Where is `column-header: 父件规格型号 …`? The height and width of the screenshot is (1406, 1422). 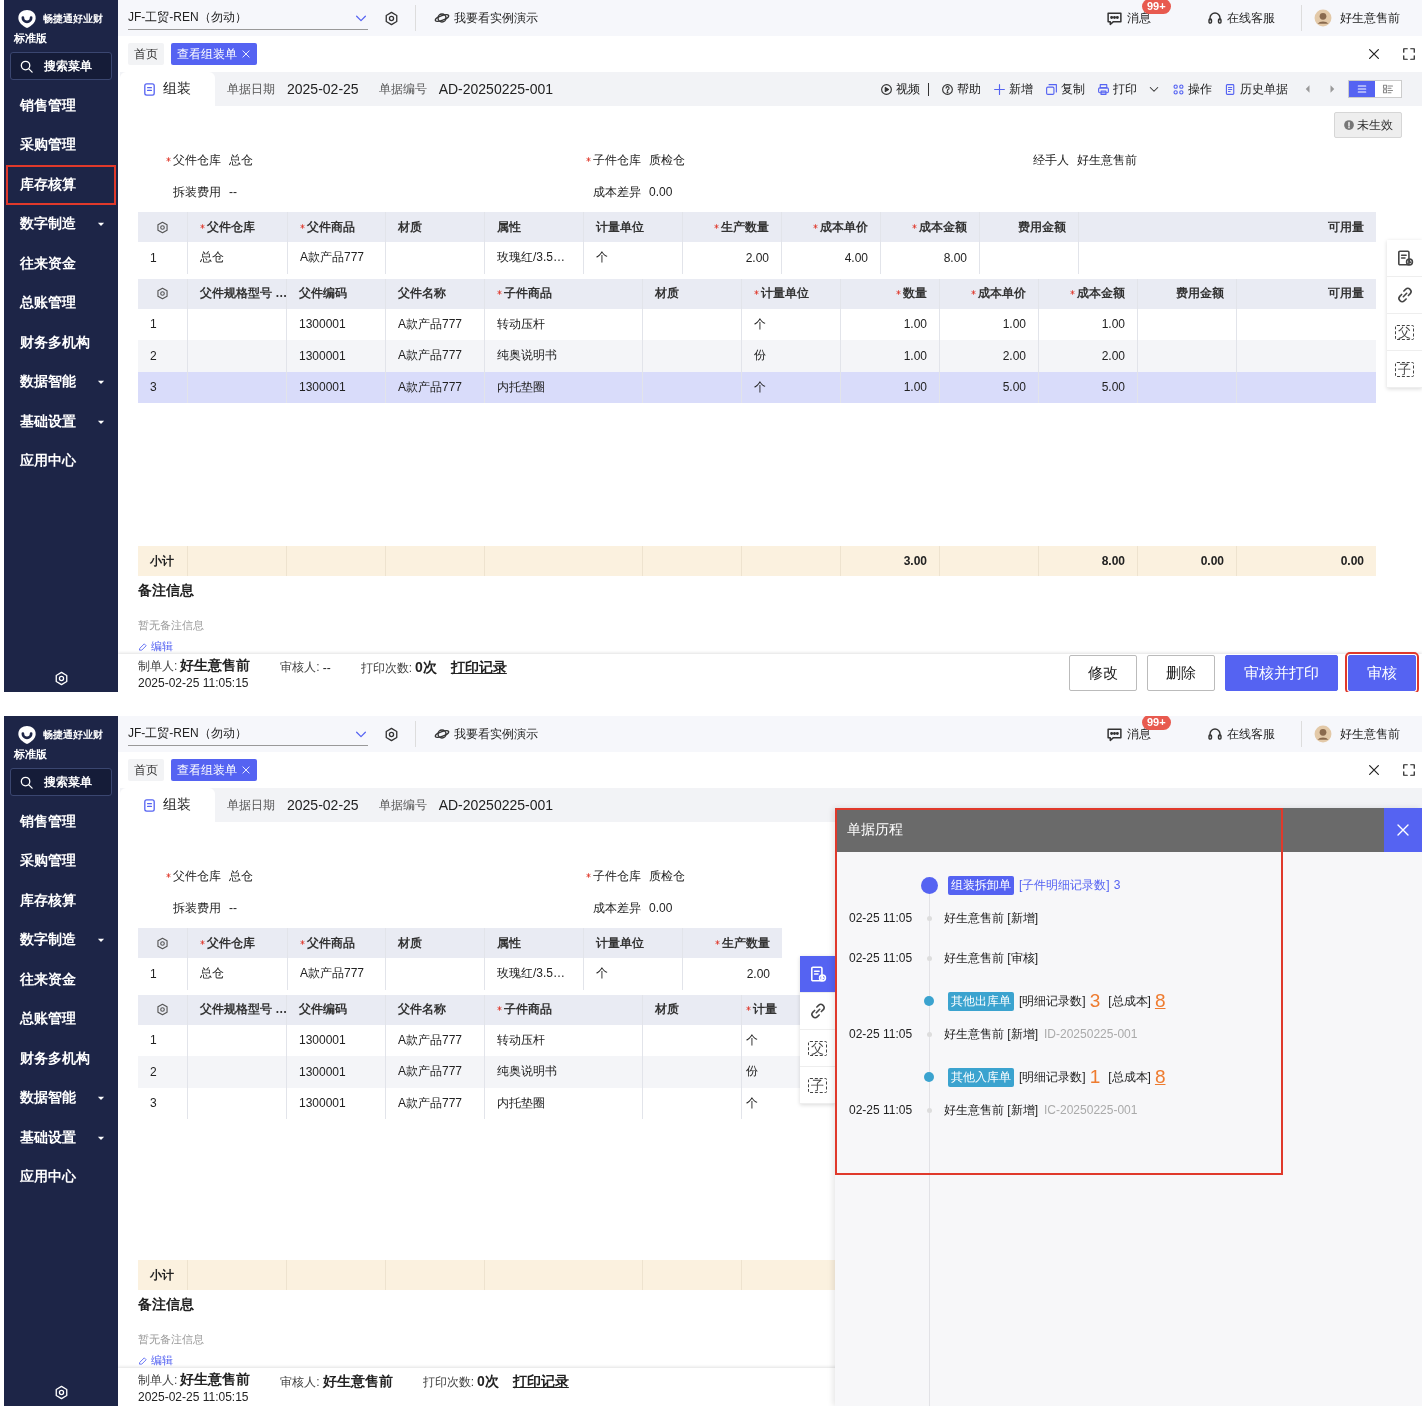
column-header: 父件规格型号 … is located at coordinates (243, 293).